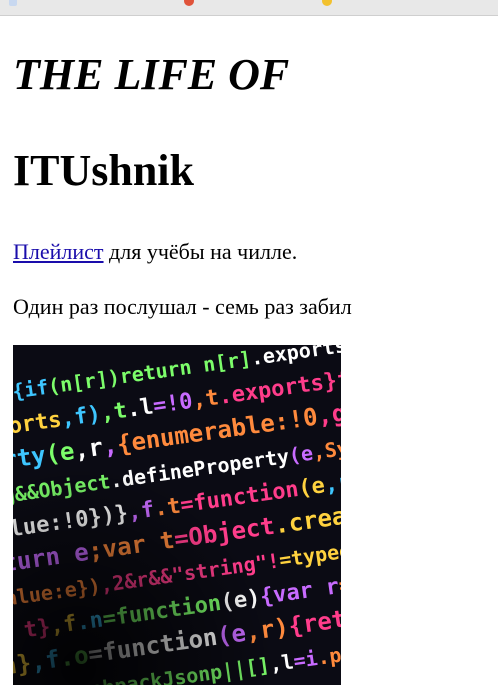 This screenshot has width=498, height=685. What do you see at coordinates (104, 170) in the screenshot?
I see `page-title: ITUshnik` at bounding box center [104, 170].